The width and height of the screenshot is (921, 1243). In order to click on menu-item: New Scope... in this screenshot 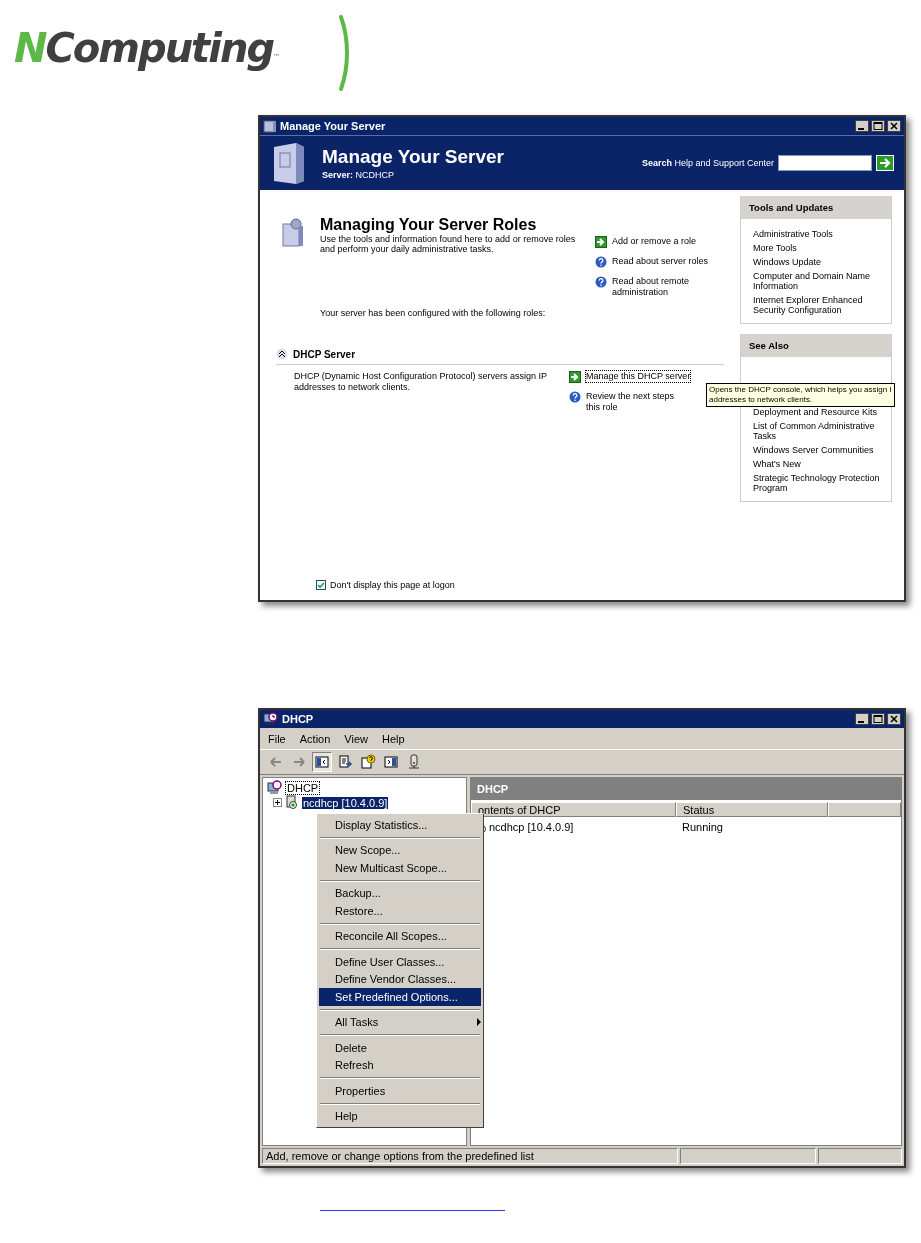, I will do `click(400, 850)`.